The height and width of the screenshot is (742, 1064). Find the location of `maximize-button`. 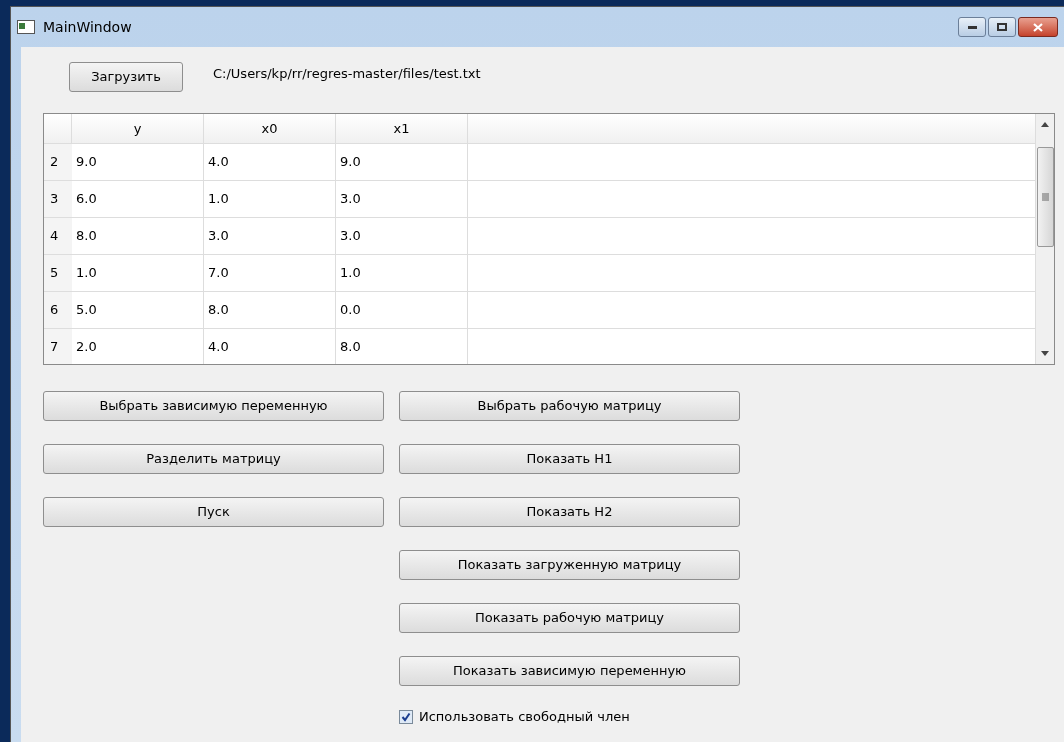

maximize-button is located at coordinates (1002, 27).